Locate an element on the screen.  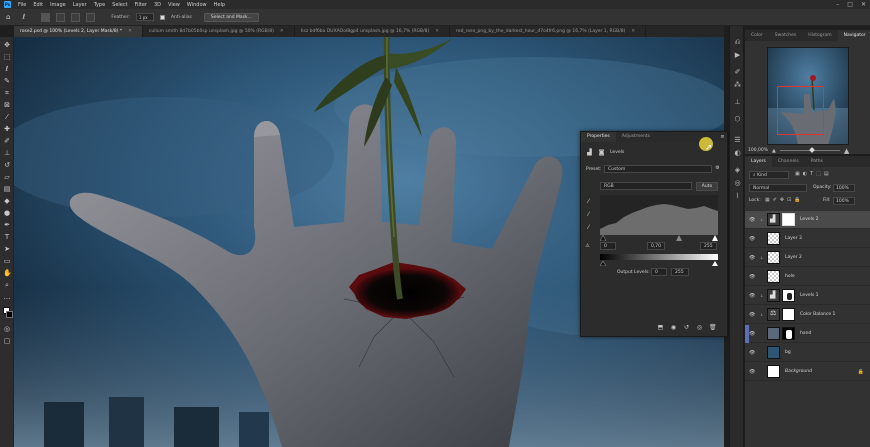
brush-settings-icon: ✐ is located at coordinates (737, 72).